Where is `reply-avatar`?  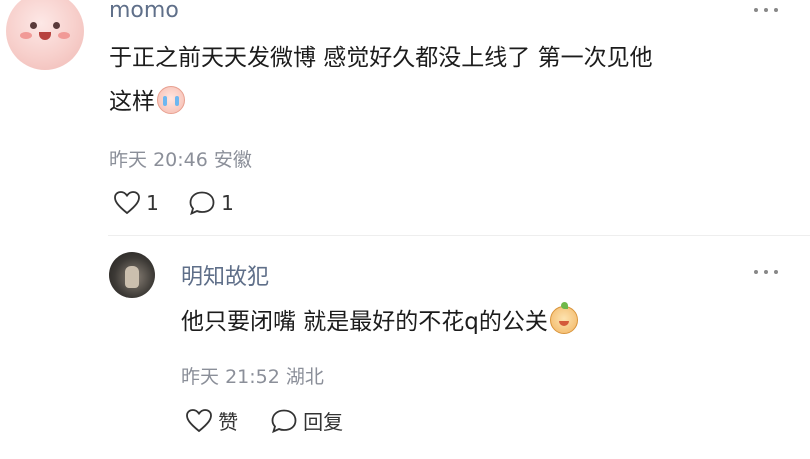 reply-avatar is located at coordinates (132, 275).